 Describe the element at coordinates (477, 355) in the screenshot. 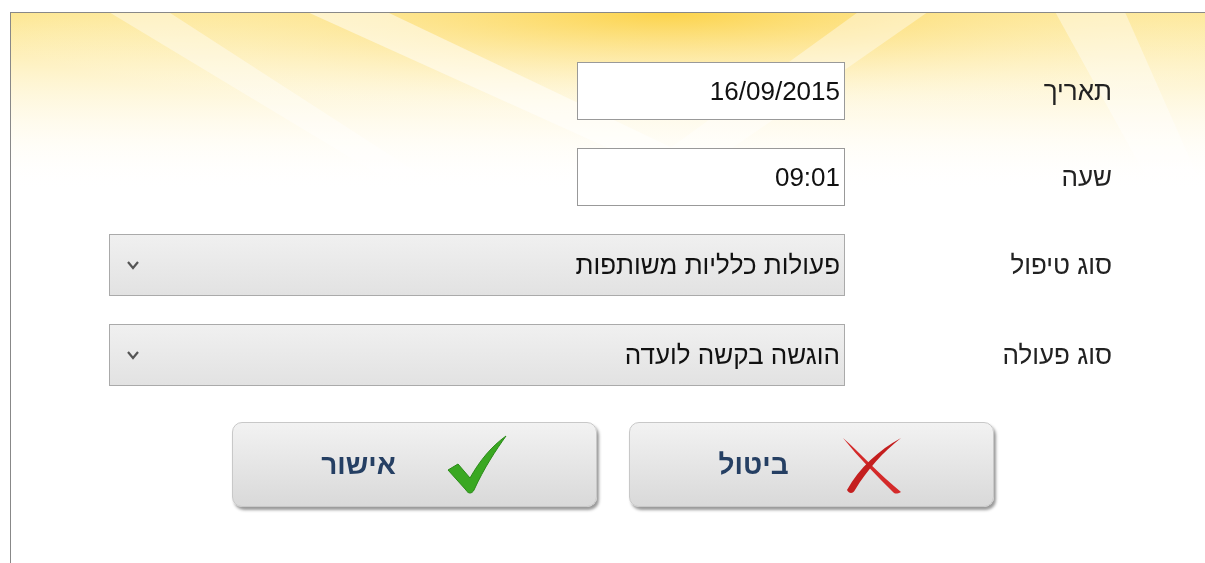

I see `dropdown: הוגשה בקשה לועדה` at that location.